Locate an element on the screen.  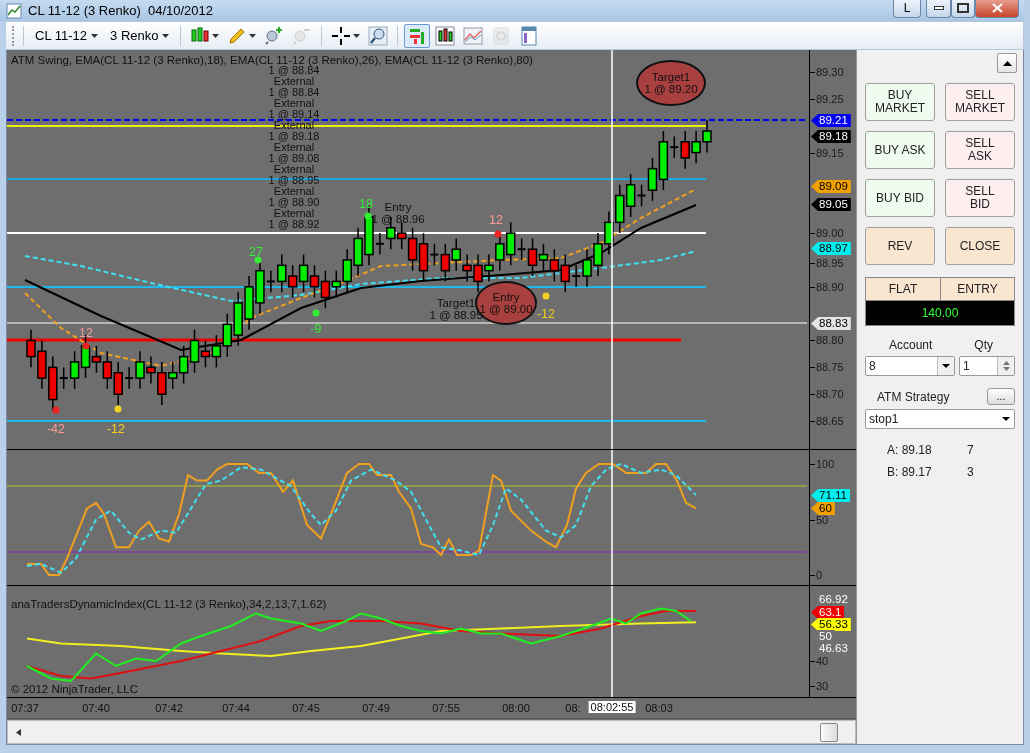
trade-detail: 1 @ 89.00 is located at coordinates (506, 309).